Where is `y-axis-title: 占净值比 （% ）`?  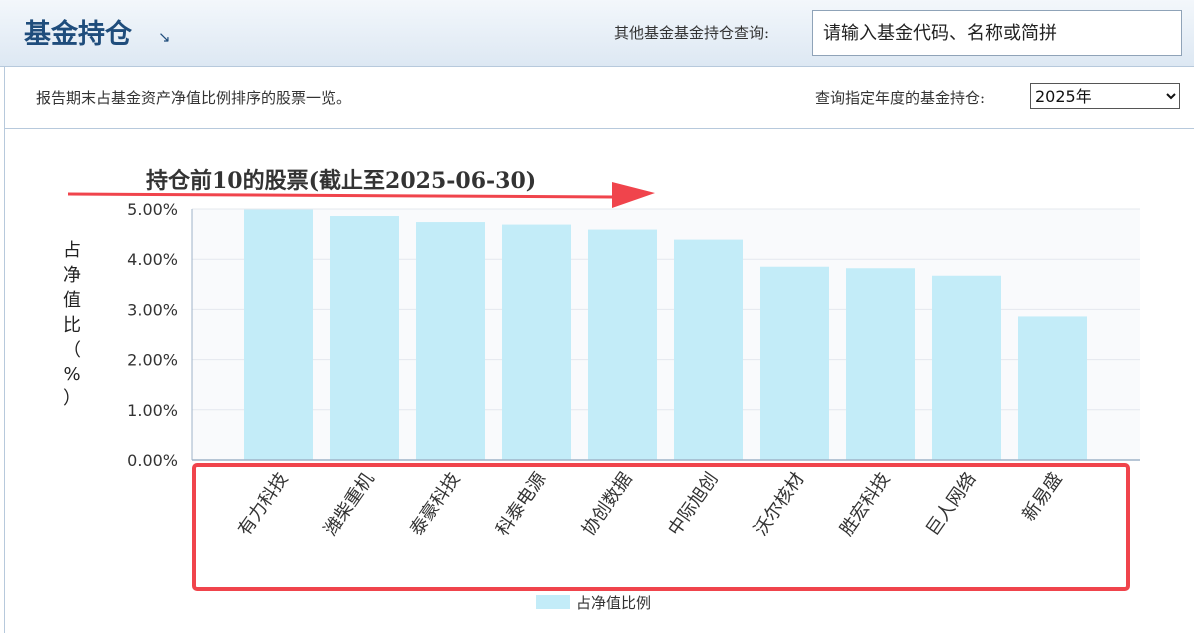 y-axis-title: 占净值比 （% ） is located at coordinates (72, 324).